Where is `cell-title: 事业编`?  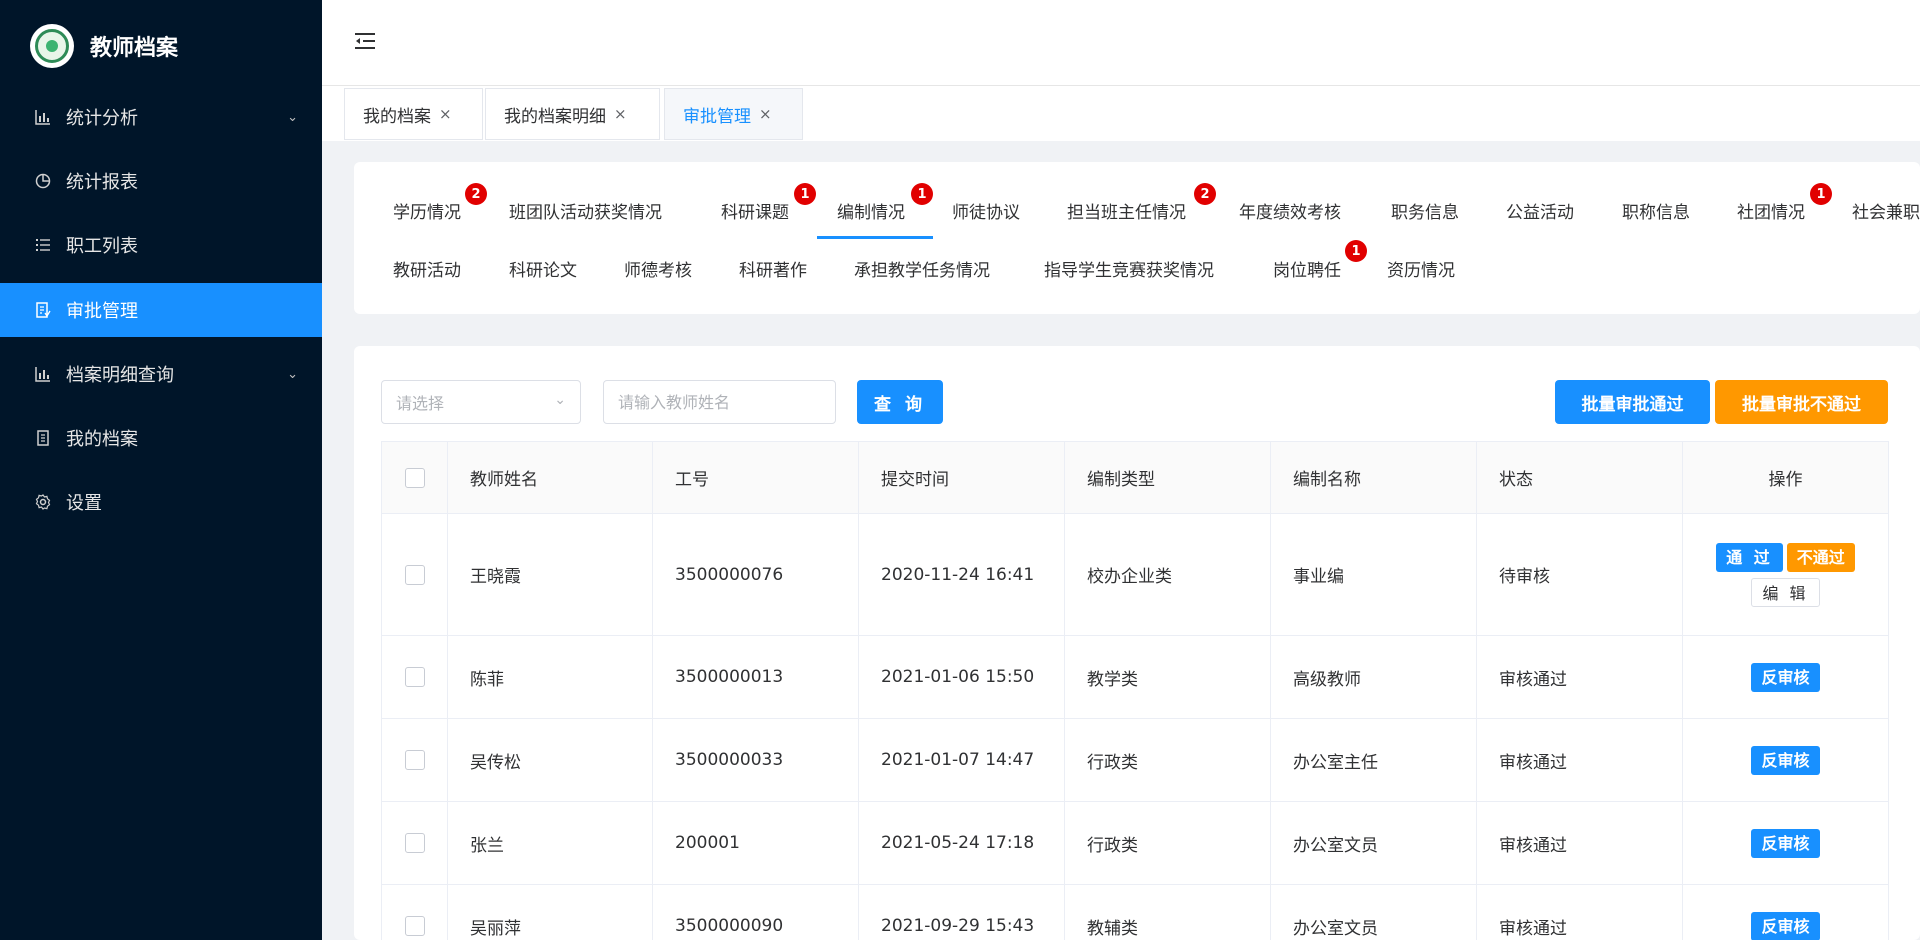 cell-title: 事业编 is located at coordinates (1373, 574).